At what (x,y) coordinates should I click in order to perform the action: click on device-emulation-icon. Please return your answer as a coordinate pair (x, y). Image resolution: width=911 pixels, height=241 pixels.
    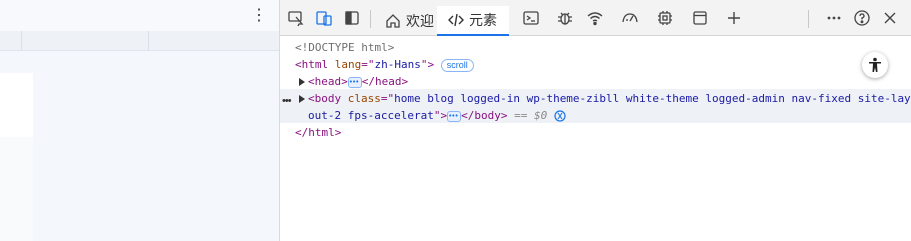
    Looking at the image, I should click on (324, 18).